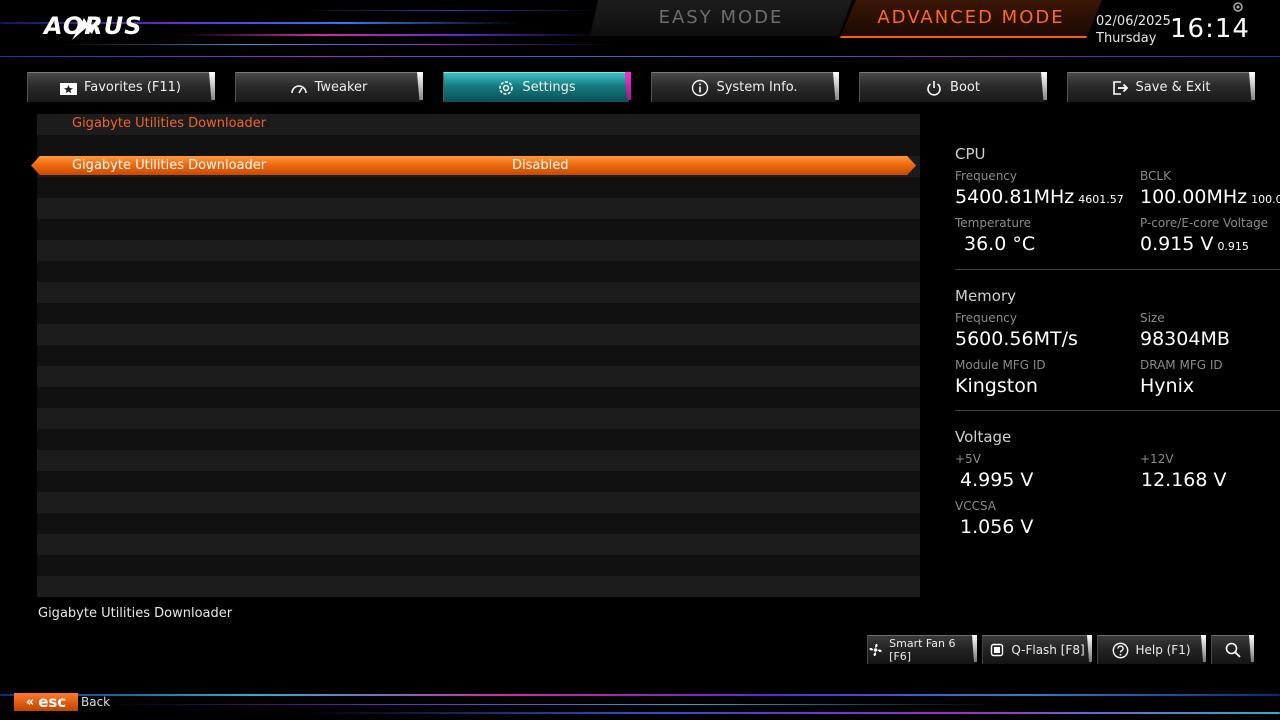  I want to click on smart-fan-button: Smart Fan 6 [F6], so click(921, 649).